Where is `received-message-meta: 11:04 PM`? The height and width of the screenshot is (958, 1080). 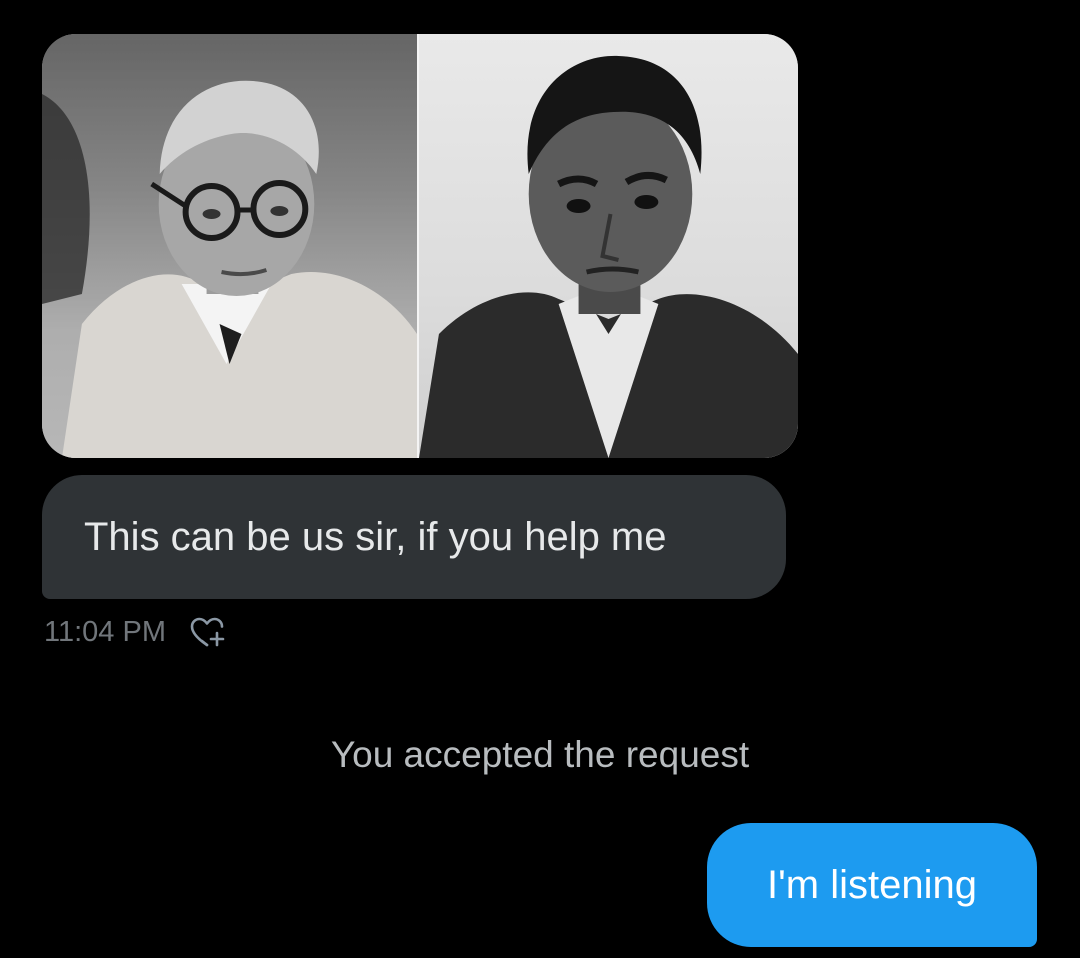 received-message-meta: 11:04 PM is located at coordinates (136, 632).